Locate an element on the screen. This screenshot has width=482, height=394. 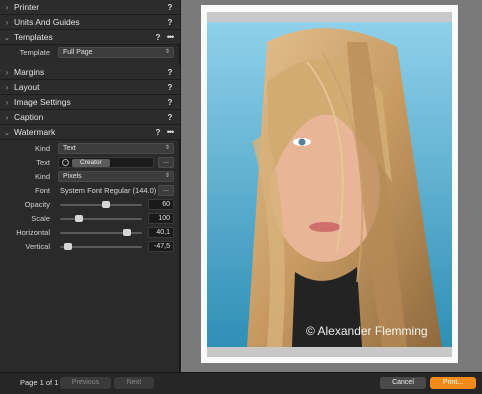
section-printer-title: Printer is located at coordinates (27, 7).